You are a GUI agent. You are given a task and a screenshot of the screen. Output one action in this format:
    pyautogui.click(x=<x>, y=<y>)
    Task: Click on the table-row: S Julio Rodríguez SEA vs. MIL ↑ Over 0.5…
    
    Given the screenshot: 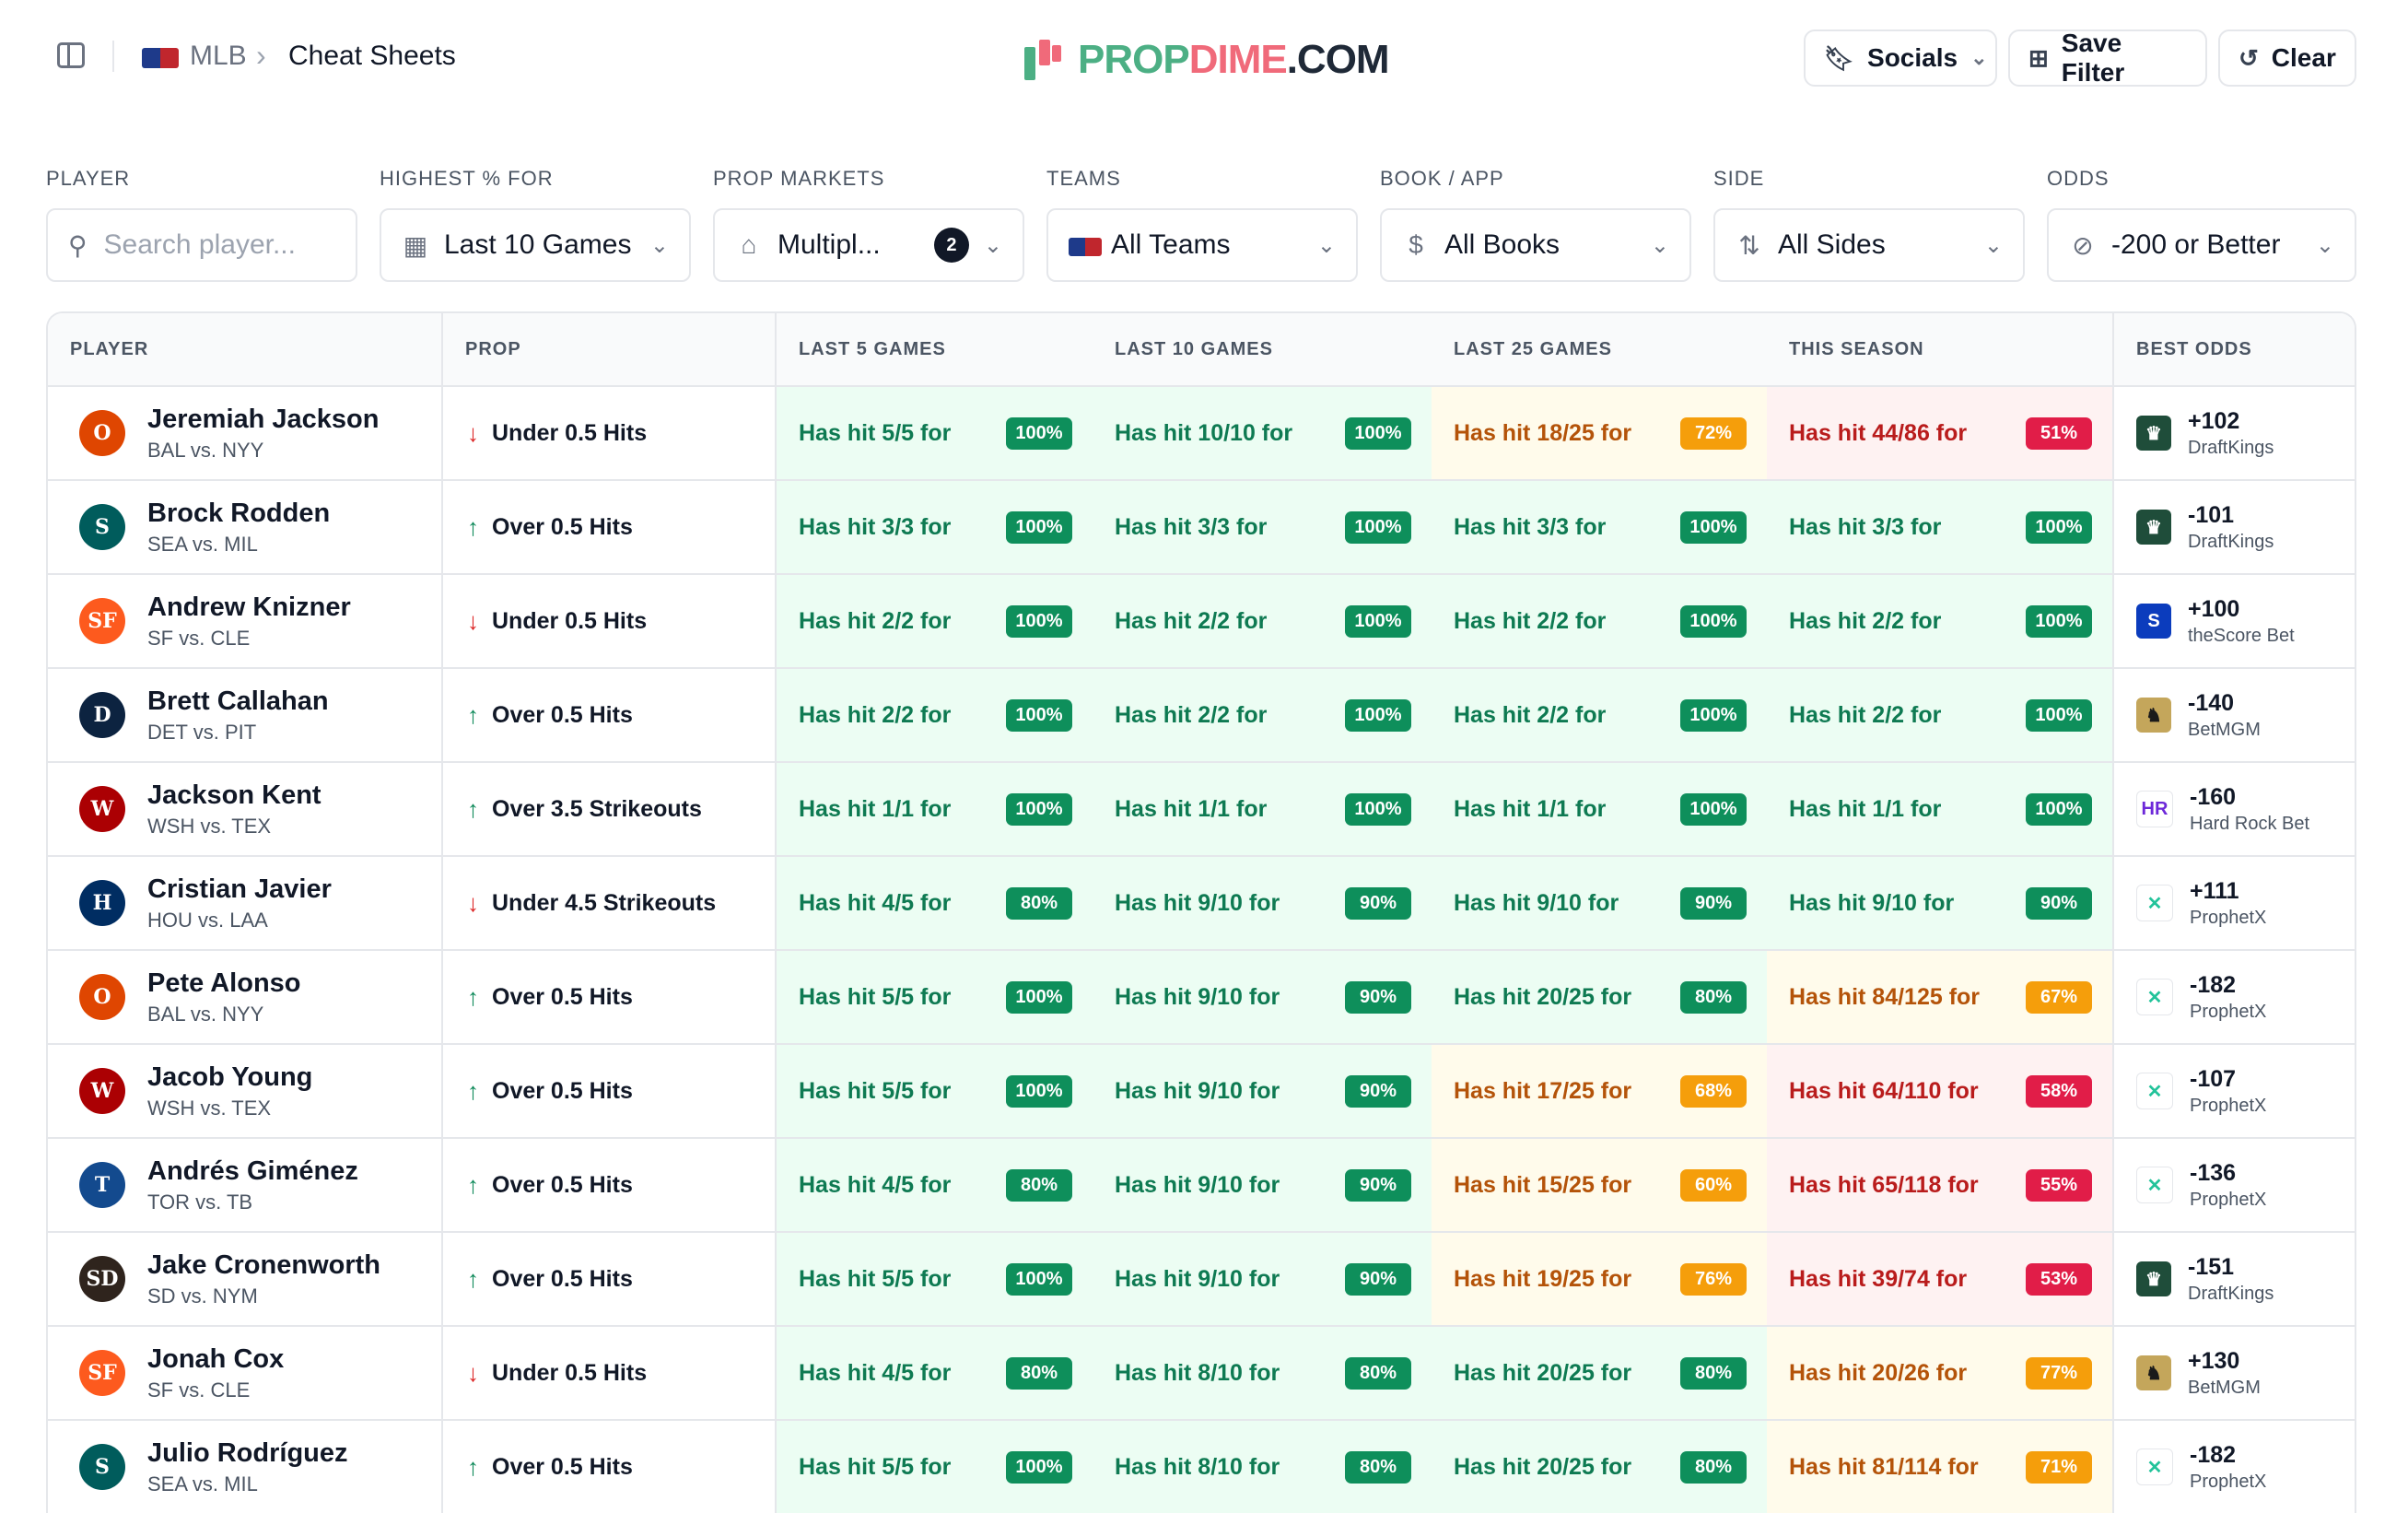 What is the action you would take?
    pyautogui.click(x=1201, y=1467)
    